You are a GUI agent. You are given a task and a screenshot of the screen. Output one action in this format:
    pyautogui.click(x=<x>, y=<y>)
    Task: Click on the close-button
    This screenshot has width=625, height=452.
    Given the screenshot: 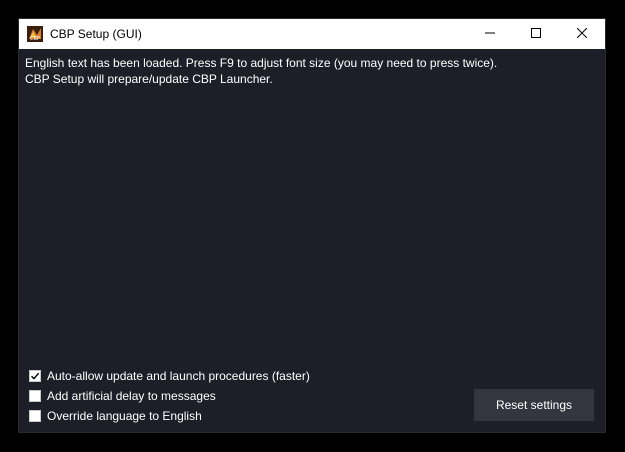 What is the action you would take?
    pyautogui.click(x=582, y=34)
    